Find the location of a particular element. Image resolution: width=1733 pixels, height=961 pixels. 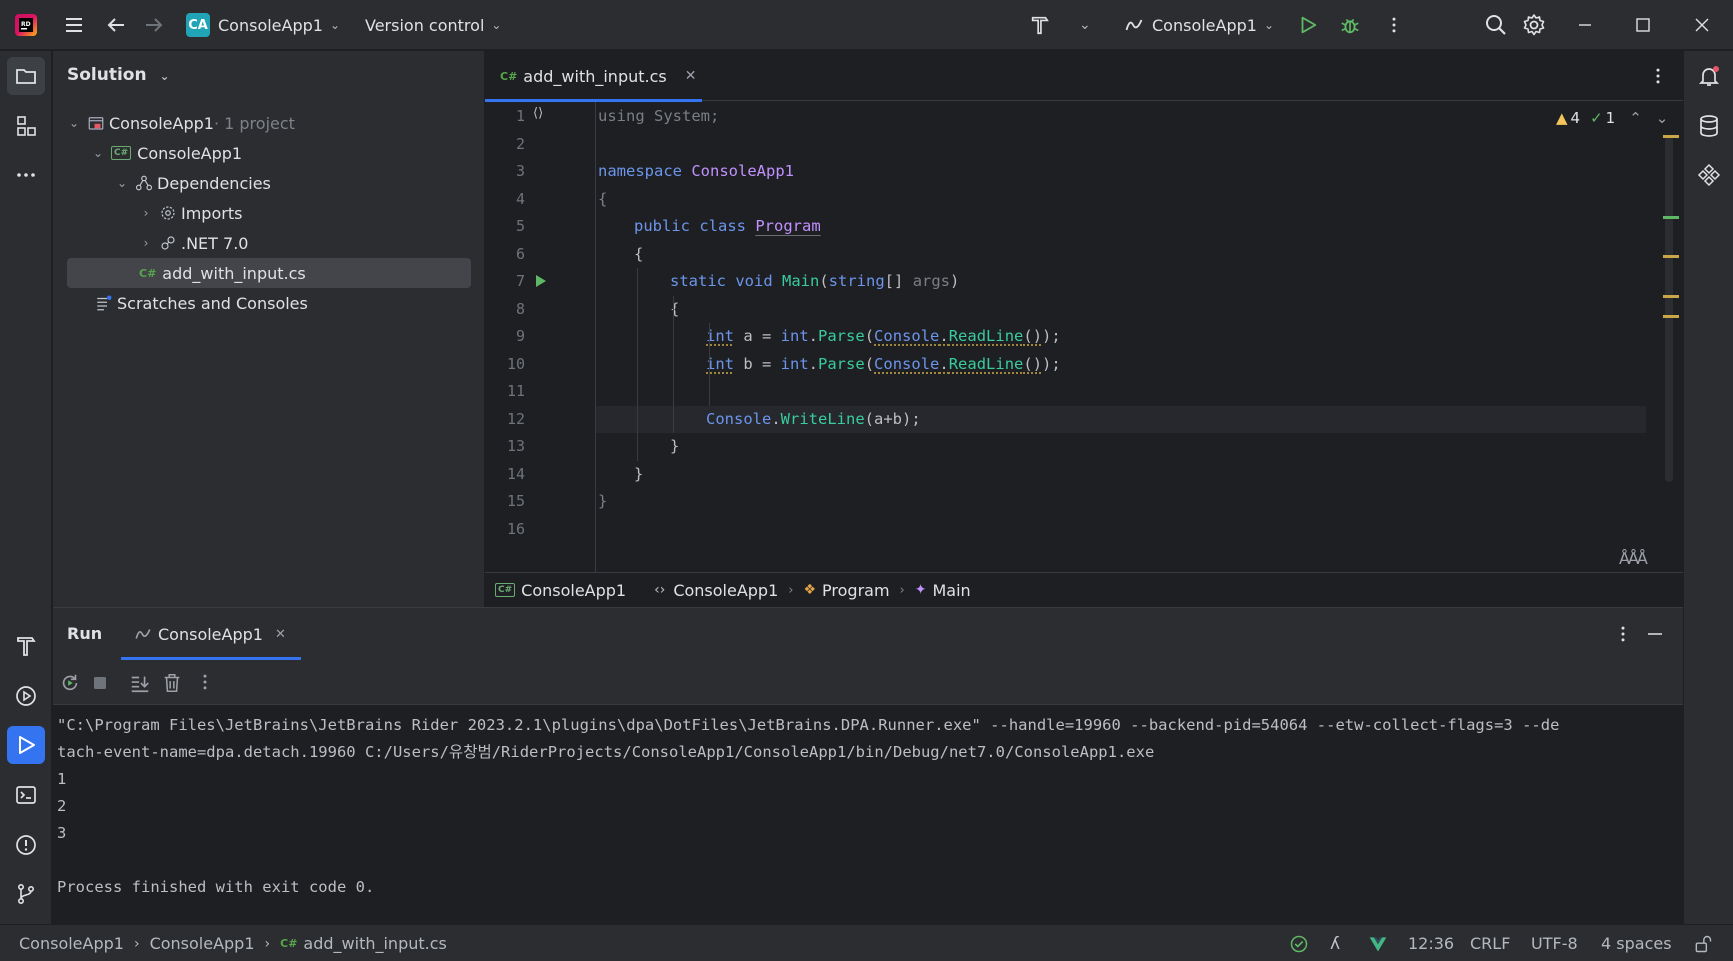

line-number: 9 is located at coordinates (505, 337).